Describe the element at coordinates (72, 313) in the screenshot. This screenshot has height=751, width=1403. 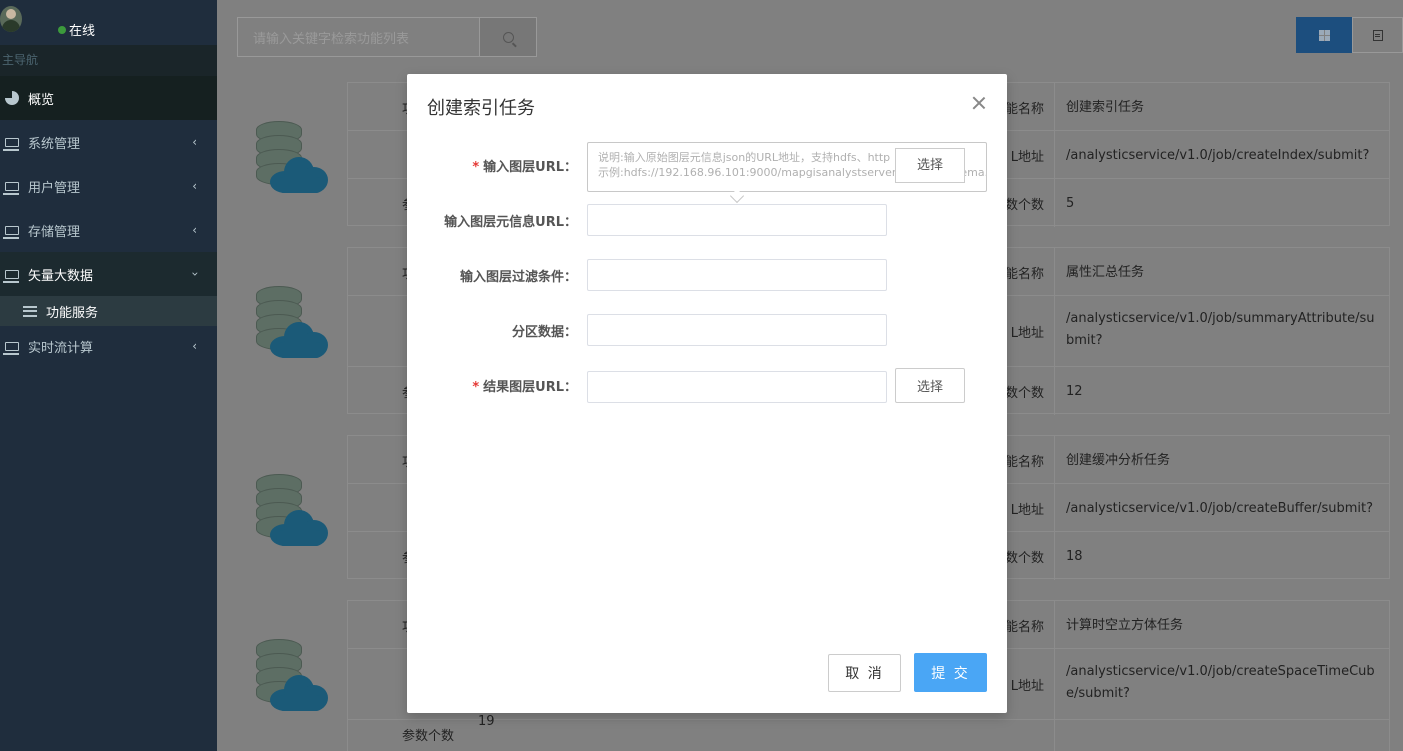
I see `sidebar-subitem-label: 功能服务` at that location.